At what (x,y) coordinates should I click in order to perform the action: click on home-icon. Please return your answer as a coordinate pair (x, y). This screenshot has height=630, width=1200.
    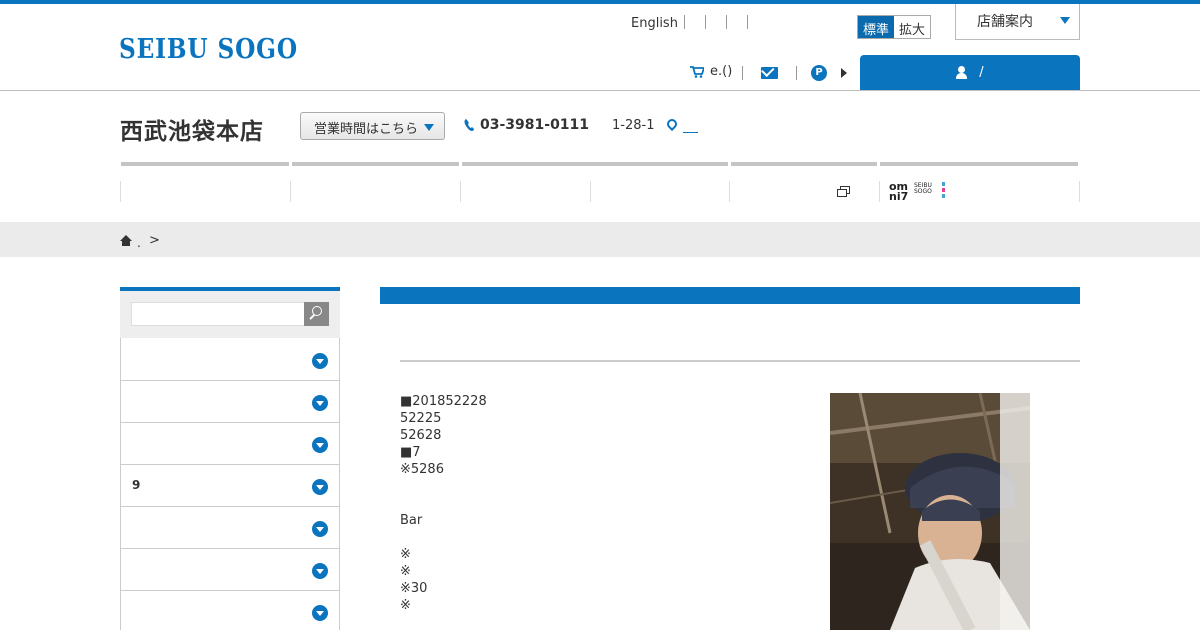
    Looking at the image, I should click on (126, 240).